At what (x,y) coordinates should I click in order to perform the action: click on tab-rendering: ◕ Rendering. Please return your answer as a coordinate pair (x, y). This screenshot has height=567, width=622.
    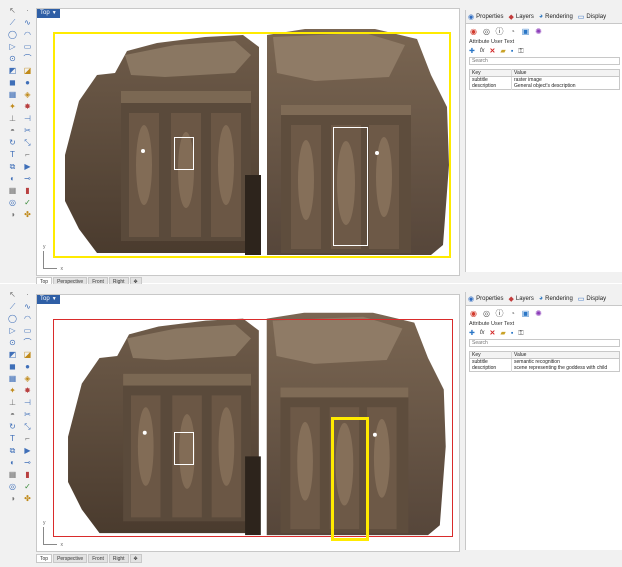
    Looking at the image, I should click on (556, 16).